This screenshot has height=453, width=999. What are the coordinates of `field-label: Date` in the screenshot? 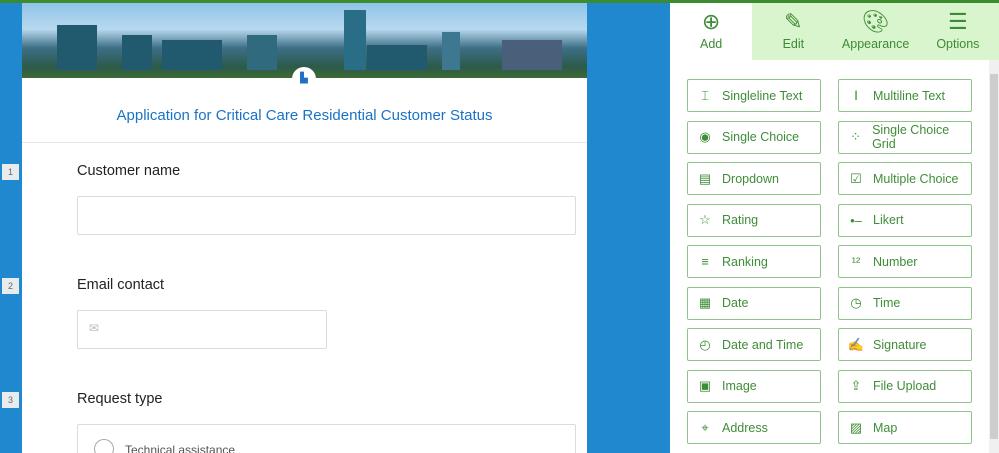 It's located at (735, 303).